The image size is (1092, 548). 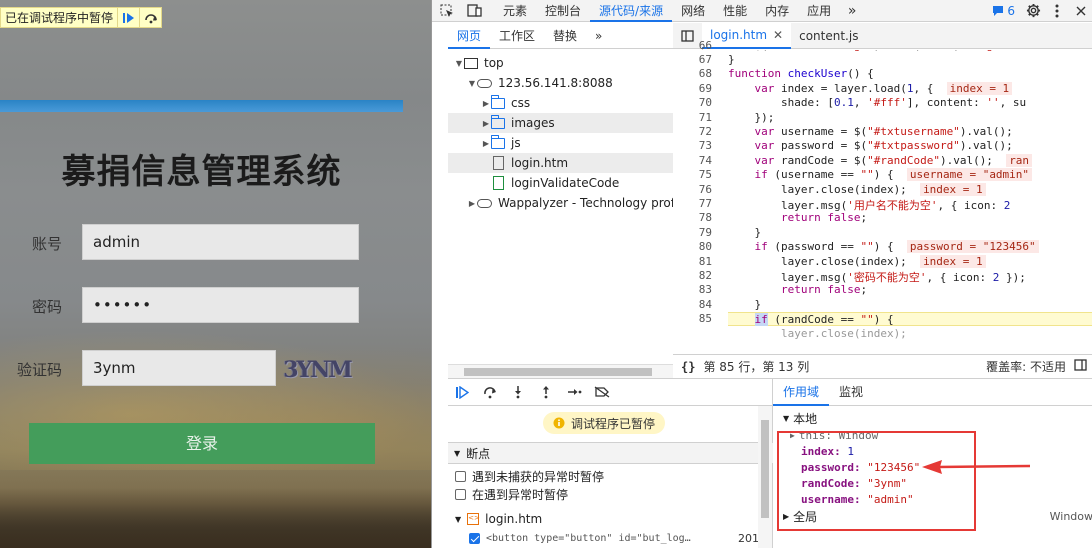 What do you see at coordinates (220, 242) in the screenshot?
I see `username-input: admin` at bounding box center [220, 242].